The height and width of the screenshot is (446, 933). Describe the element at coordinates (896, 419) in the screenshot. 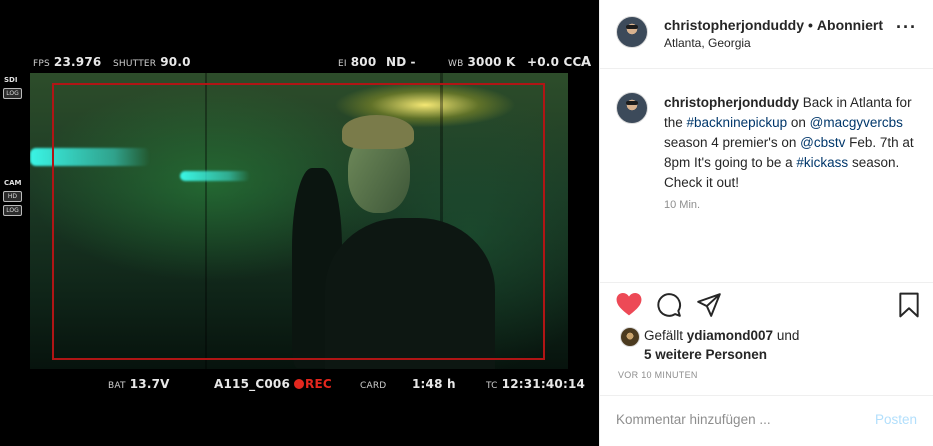

I see `post-comment-button: Posten` at that location.